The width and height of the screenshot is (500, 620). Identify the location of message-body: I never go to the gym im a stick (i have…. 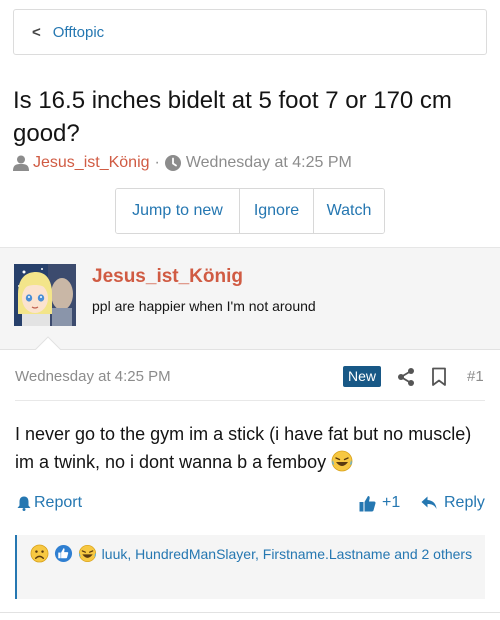
(252, 448).